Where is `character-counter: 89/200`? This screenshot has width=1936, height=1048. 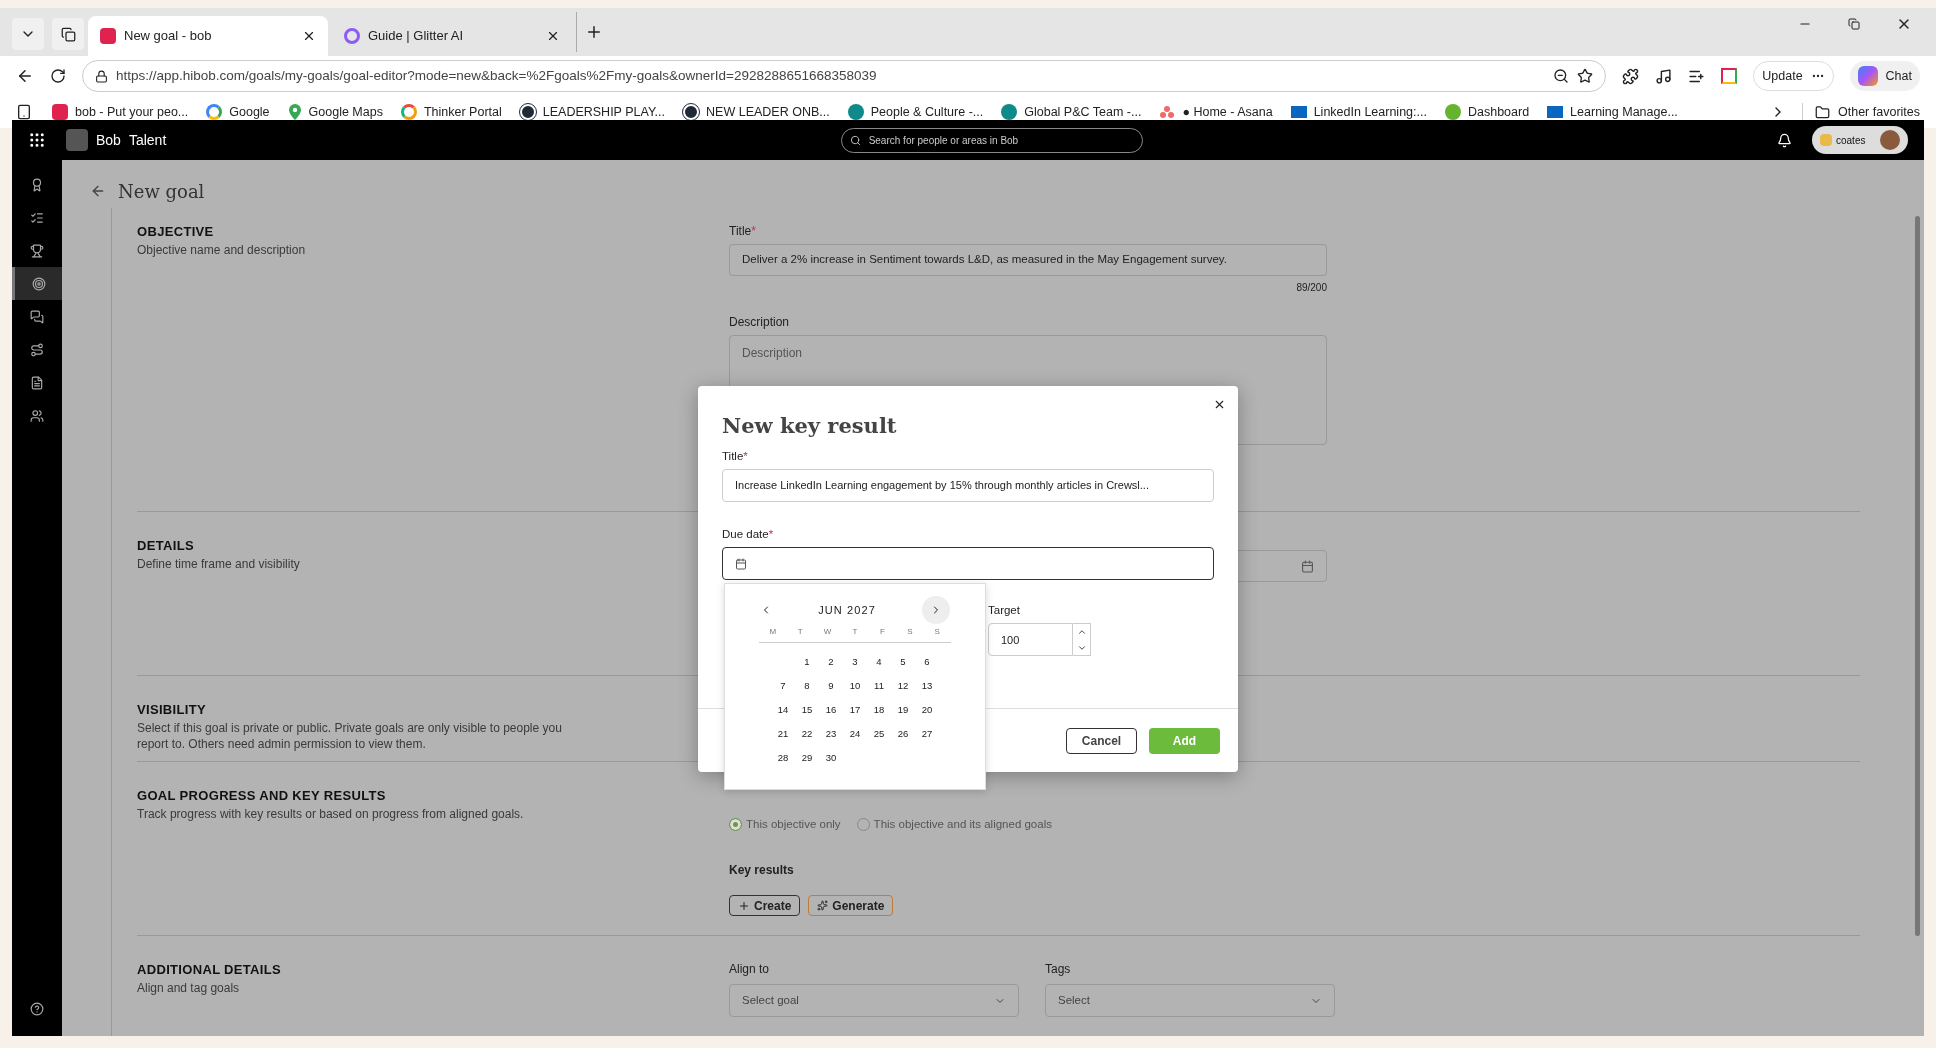 character-counter: 89/200 is located at coordinates (1311, 288).